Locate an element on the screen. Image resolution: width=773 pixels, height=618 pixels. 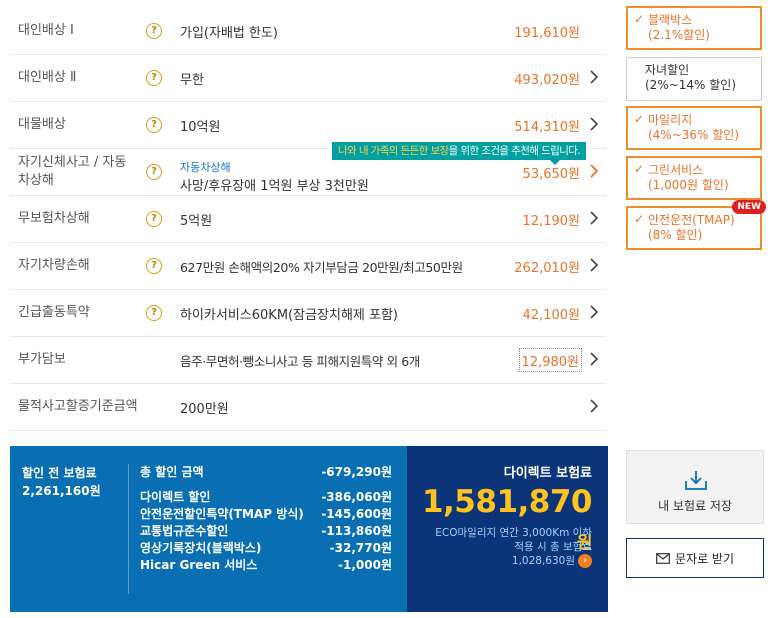
coverage-price: 262,010원 is located at coordinates (547, 268).